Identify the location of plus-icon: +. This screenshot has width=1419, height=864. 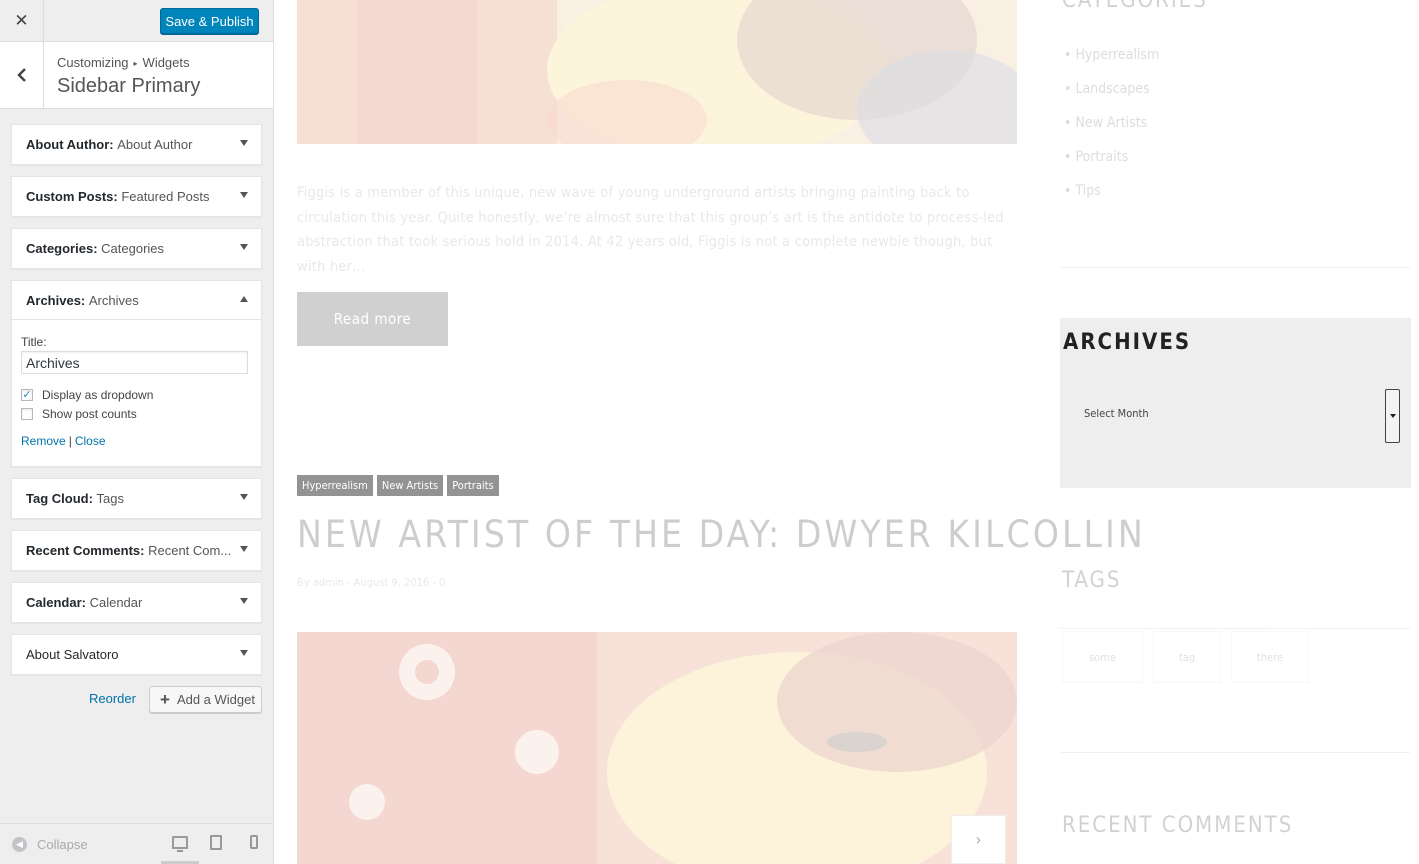
(165, 699).